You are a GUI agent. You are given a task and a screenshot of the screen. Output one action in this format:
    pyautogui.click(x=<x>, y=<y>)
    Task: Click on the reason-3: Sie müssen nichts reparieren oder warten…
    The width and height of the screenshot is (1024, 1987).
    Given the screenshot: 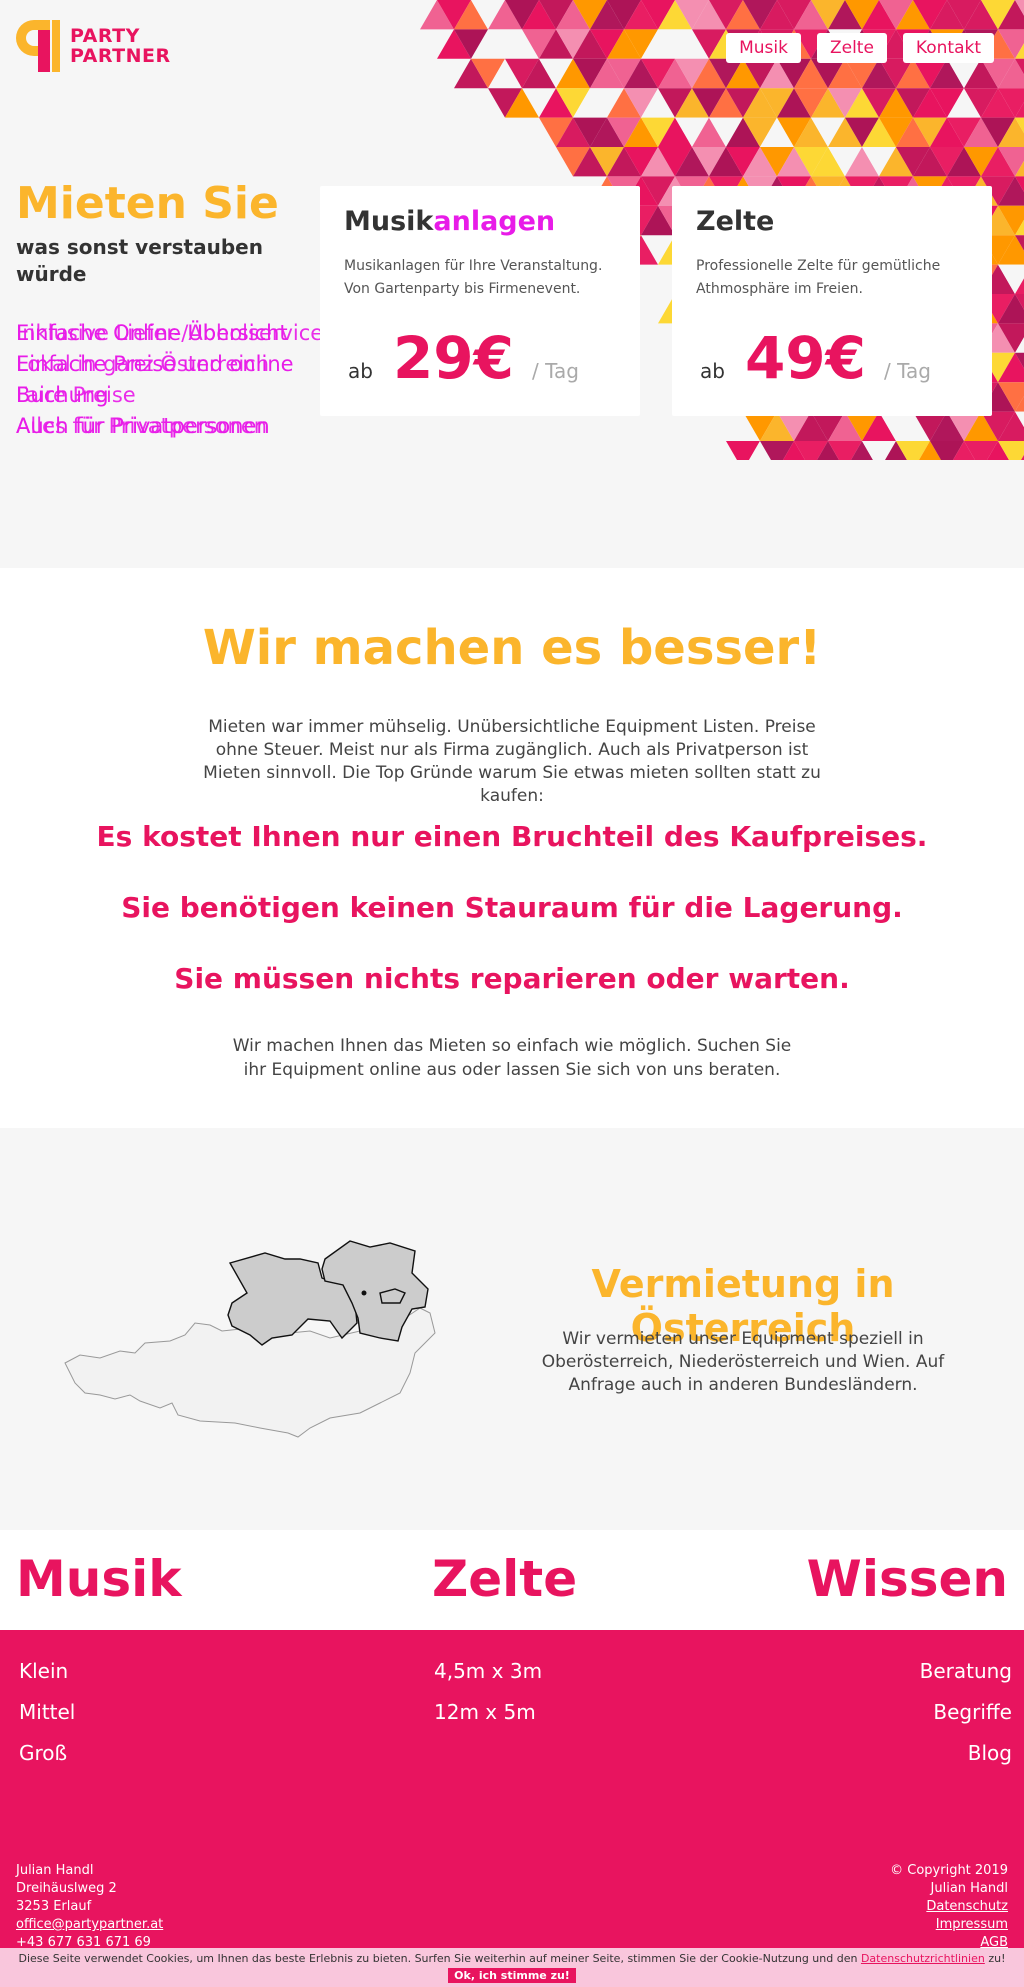 What is the action you would take?
    pyautogui.click(x=512, y=978)
    